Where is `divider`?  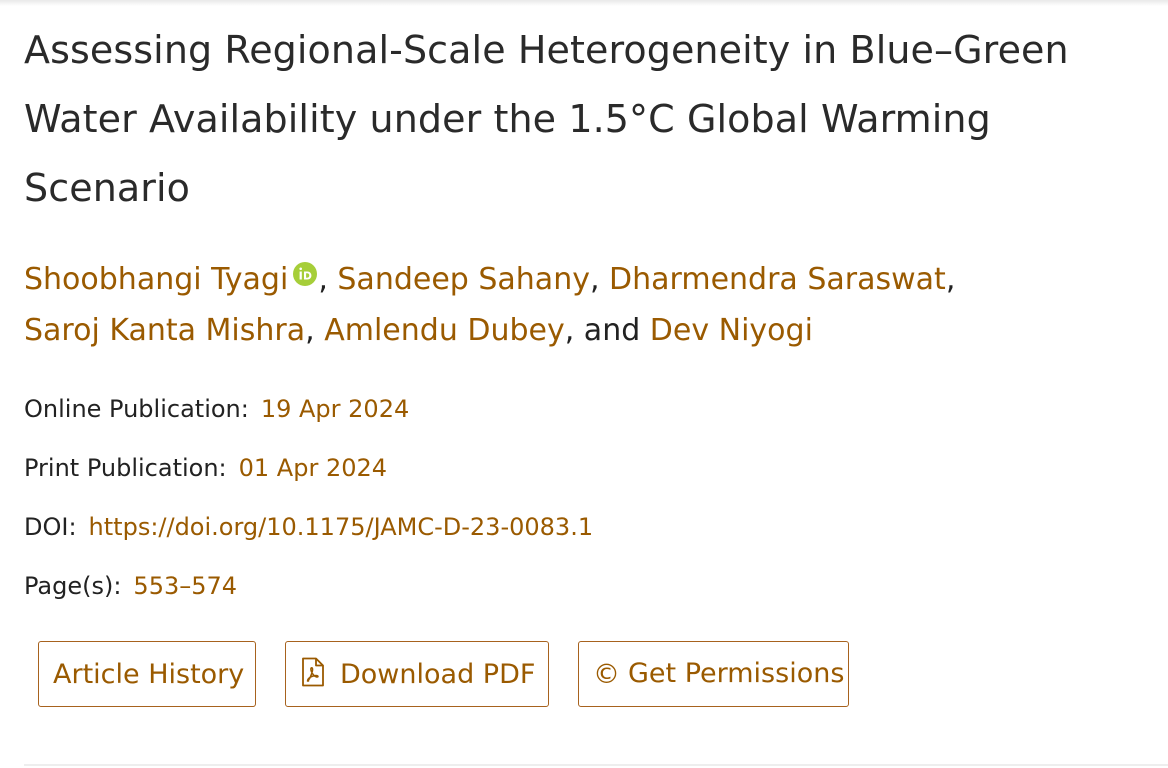 divider is located at coordinates (596, 765).